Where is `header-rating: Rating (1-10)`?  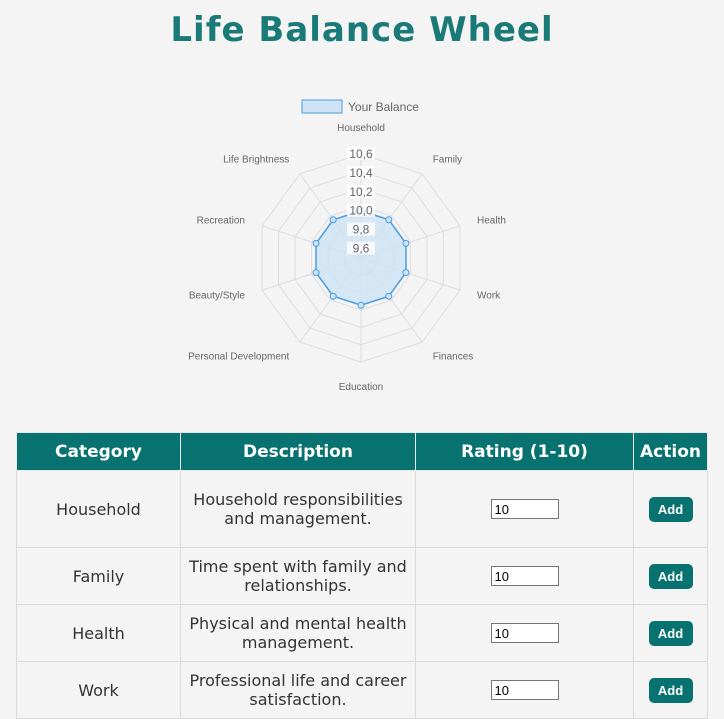
header-rating: Rating (1-10) is located at coordinates (524, 451).